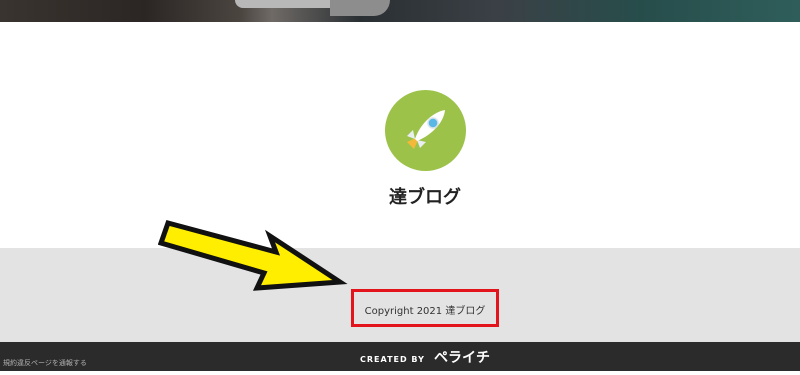  Describe the element at coordinates (400, 11) in the screenshot. I see `hero-image-strip` at that location.